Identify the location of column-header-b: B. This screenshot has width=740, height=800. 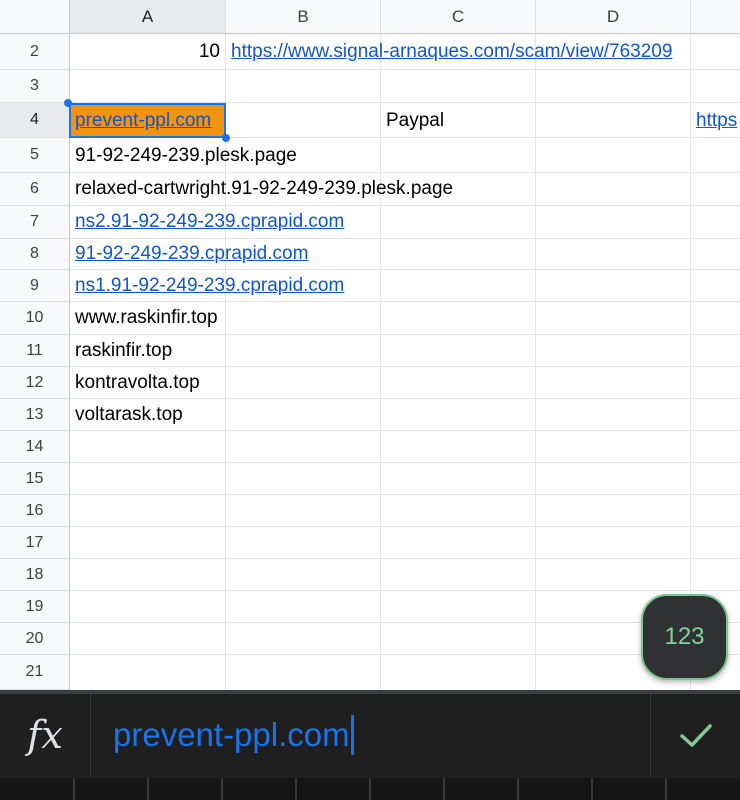
(303, 17).